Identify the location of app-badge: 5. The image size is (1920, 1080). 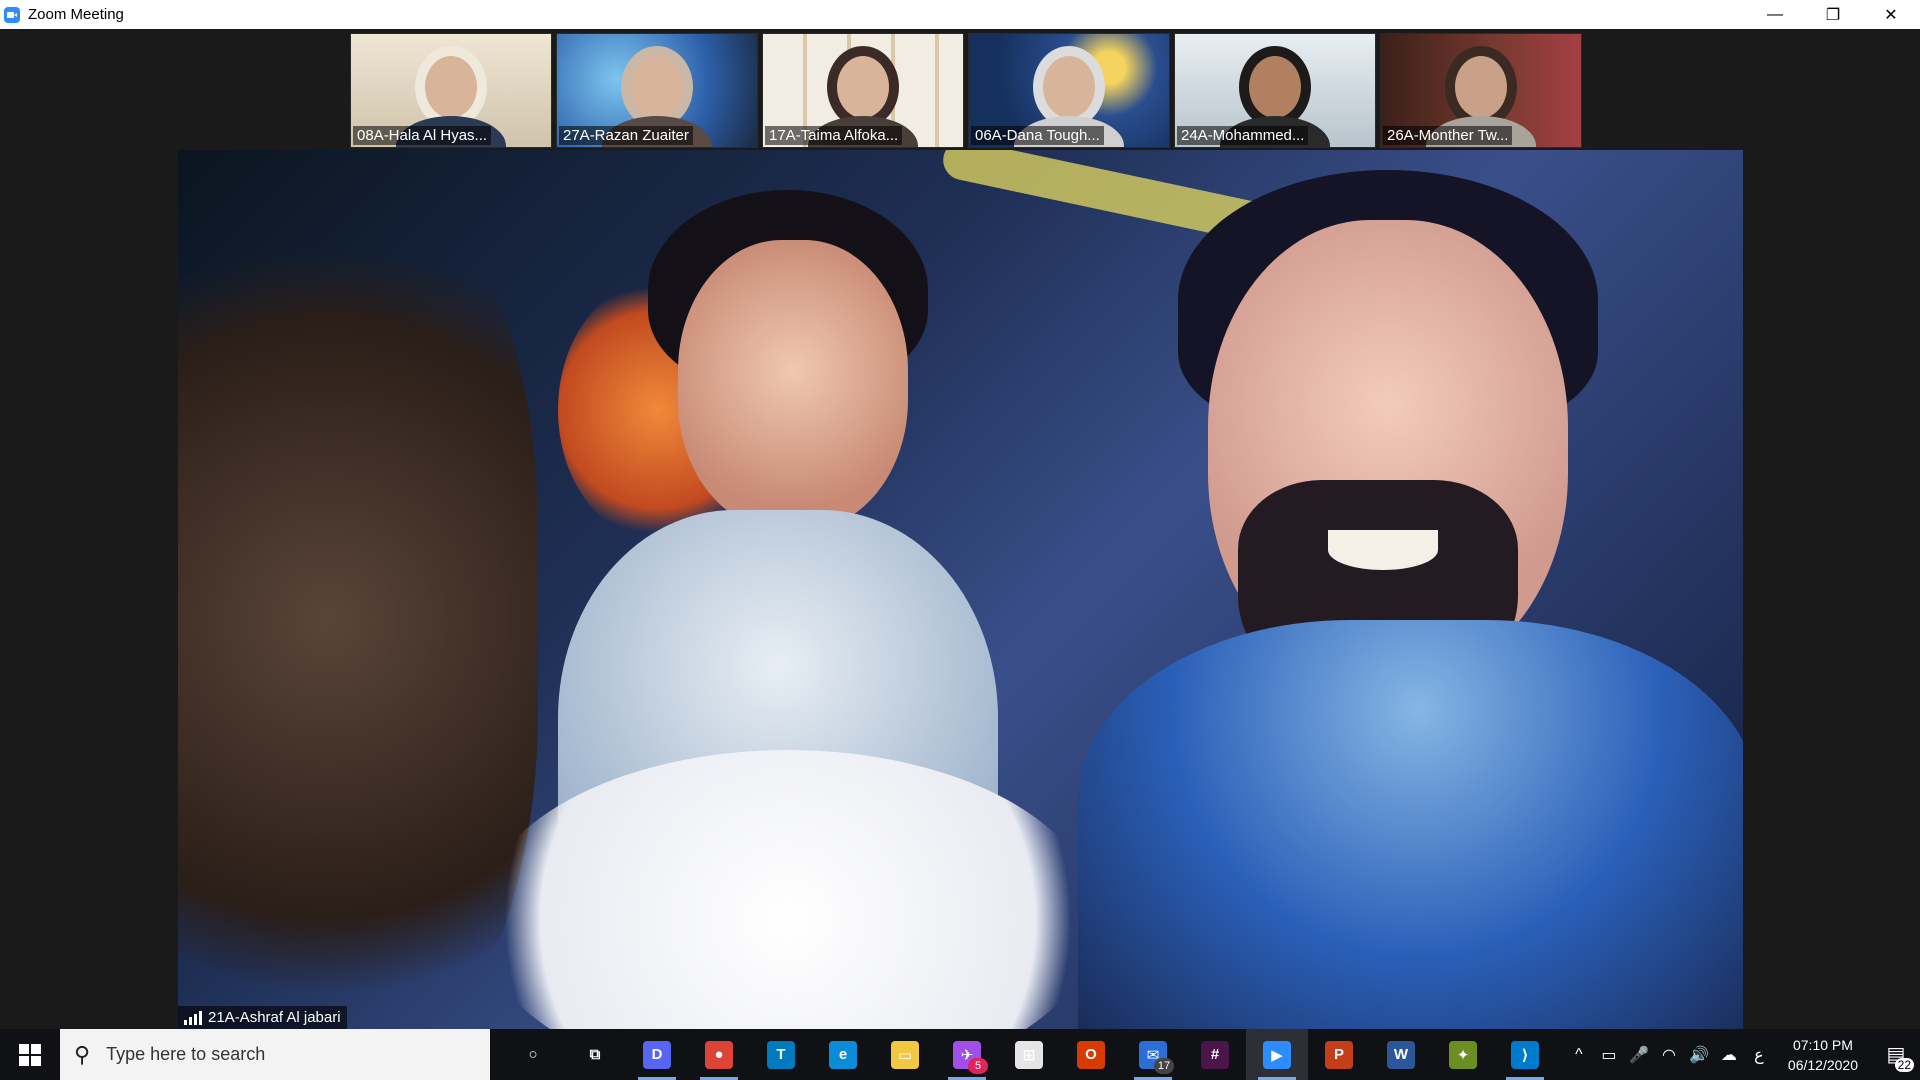
(978, 1066).